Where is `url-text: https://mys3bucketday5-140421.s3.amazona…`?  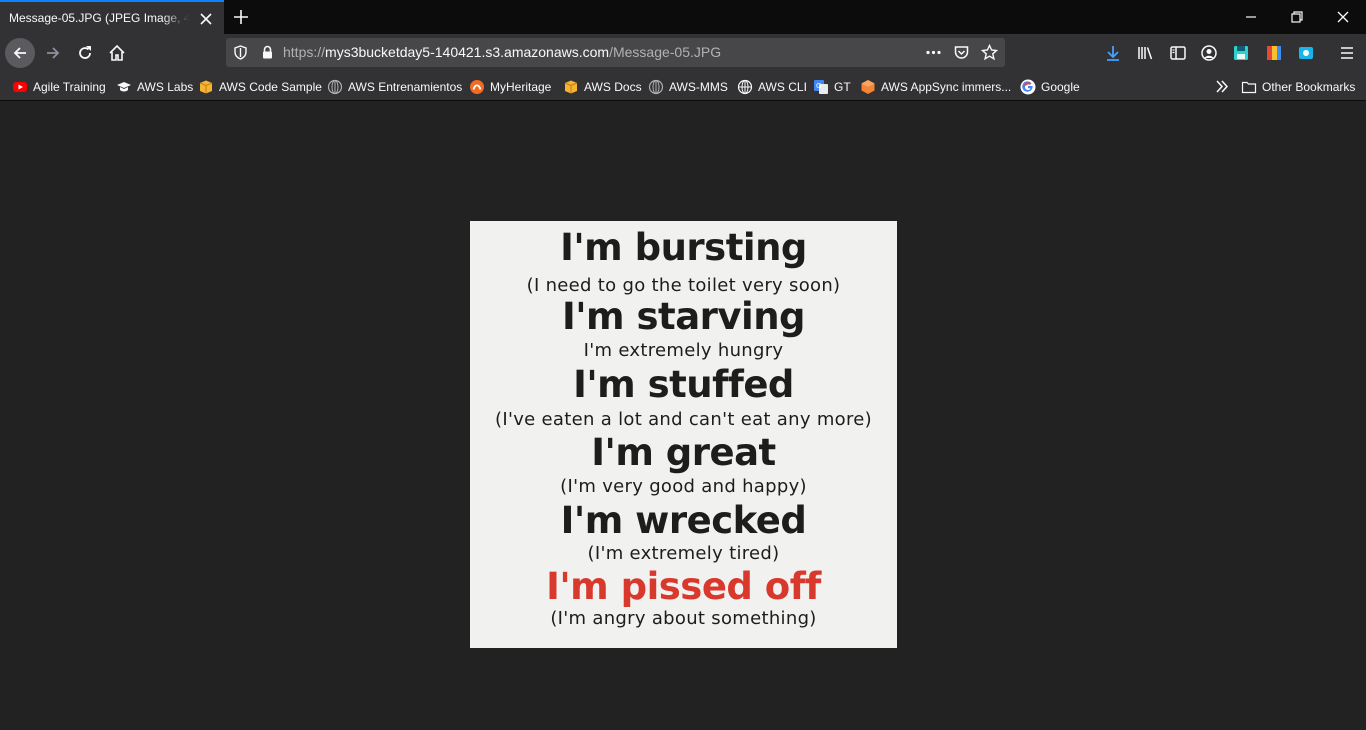 url-text: https://mys3bucketday5-140421.s3.amazona… is located at coordinates (502, 52).